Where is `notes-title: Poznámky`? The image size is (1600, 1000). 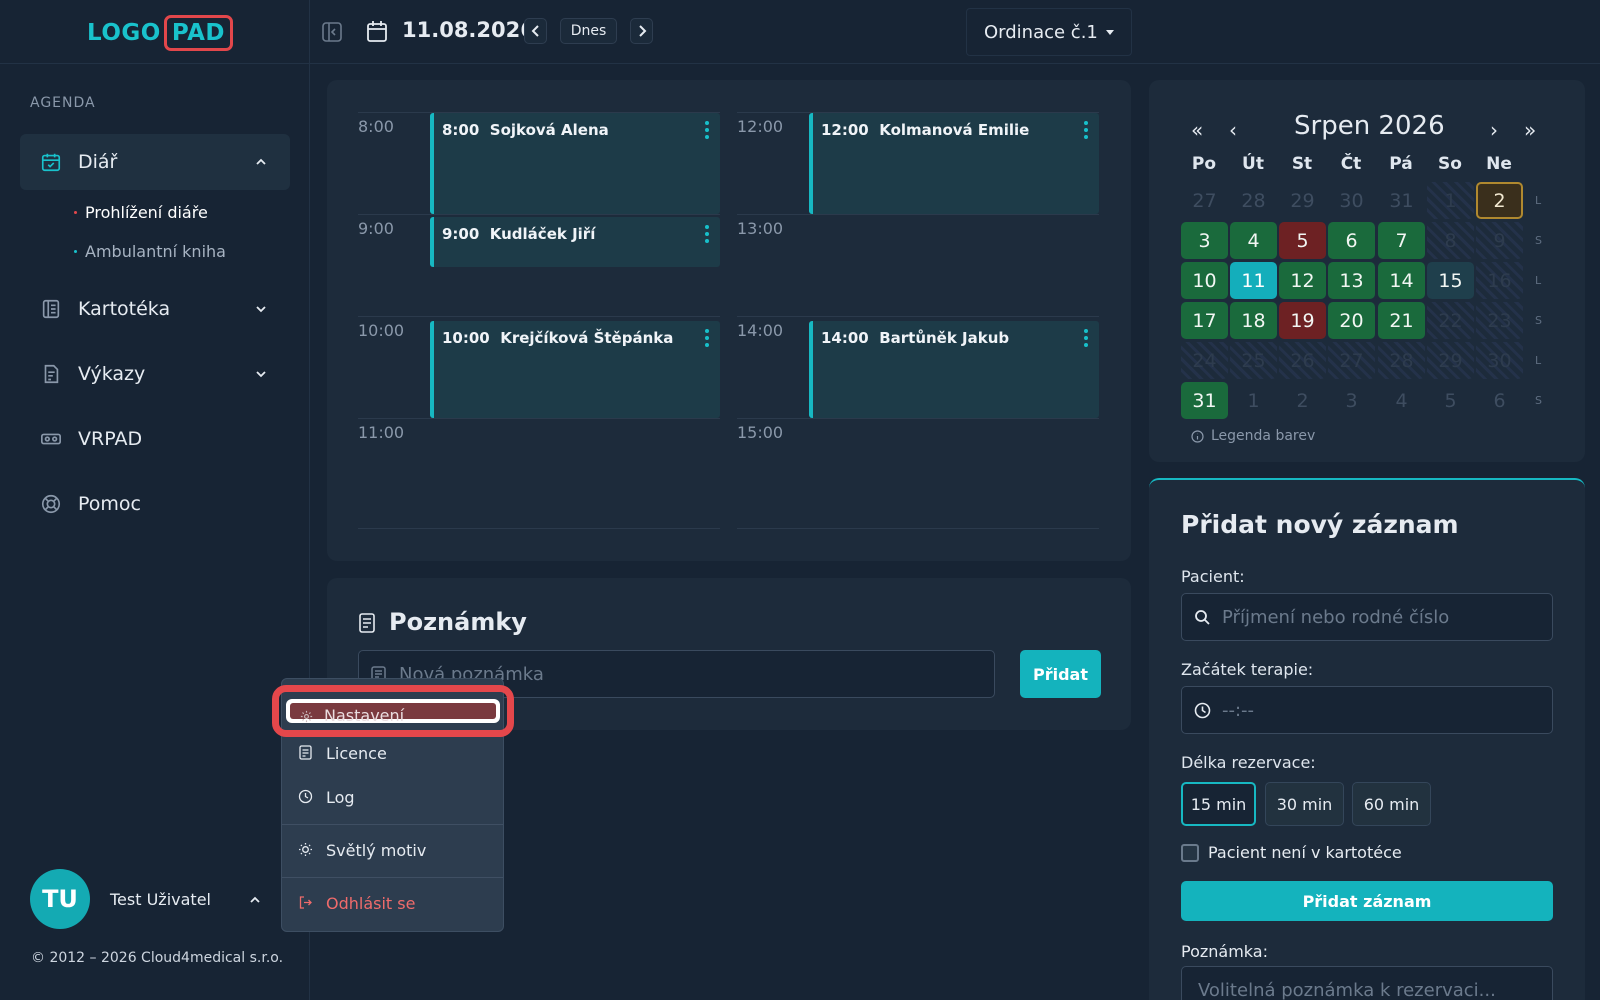
notes-title: Poznámky is located at coordinates (458, 622).